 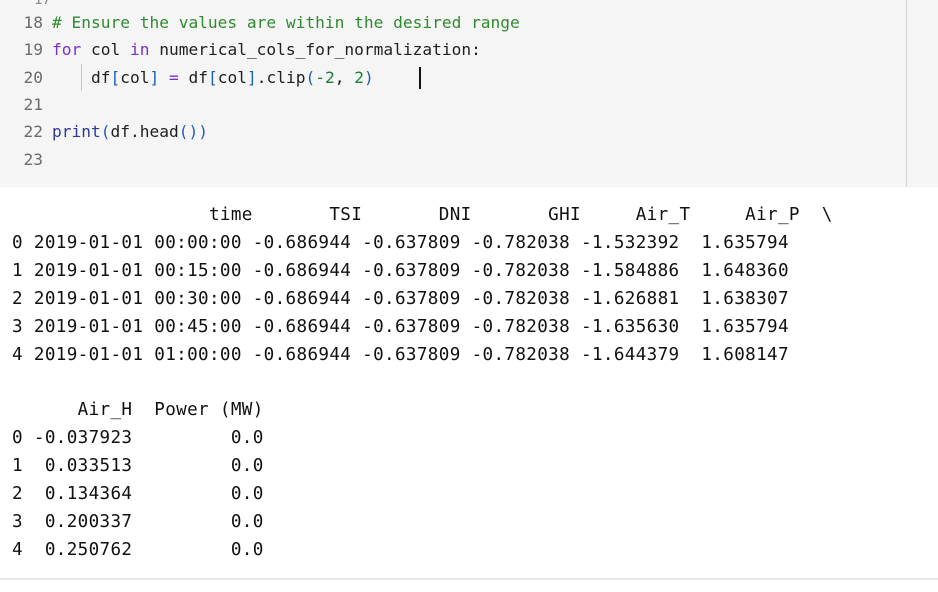 I want to click on output-line: 3 0.200337 0.0, so click(x=138, y=521).